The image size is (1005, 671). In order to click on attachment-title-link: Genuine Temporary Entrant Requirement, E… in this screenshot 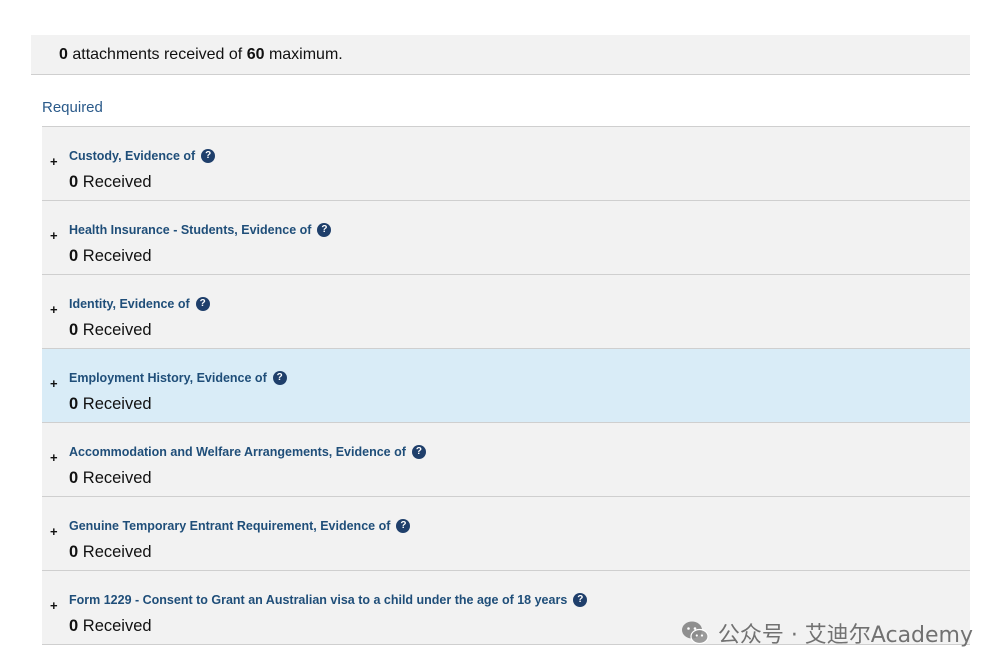, I will do `click(229, 526)`.